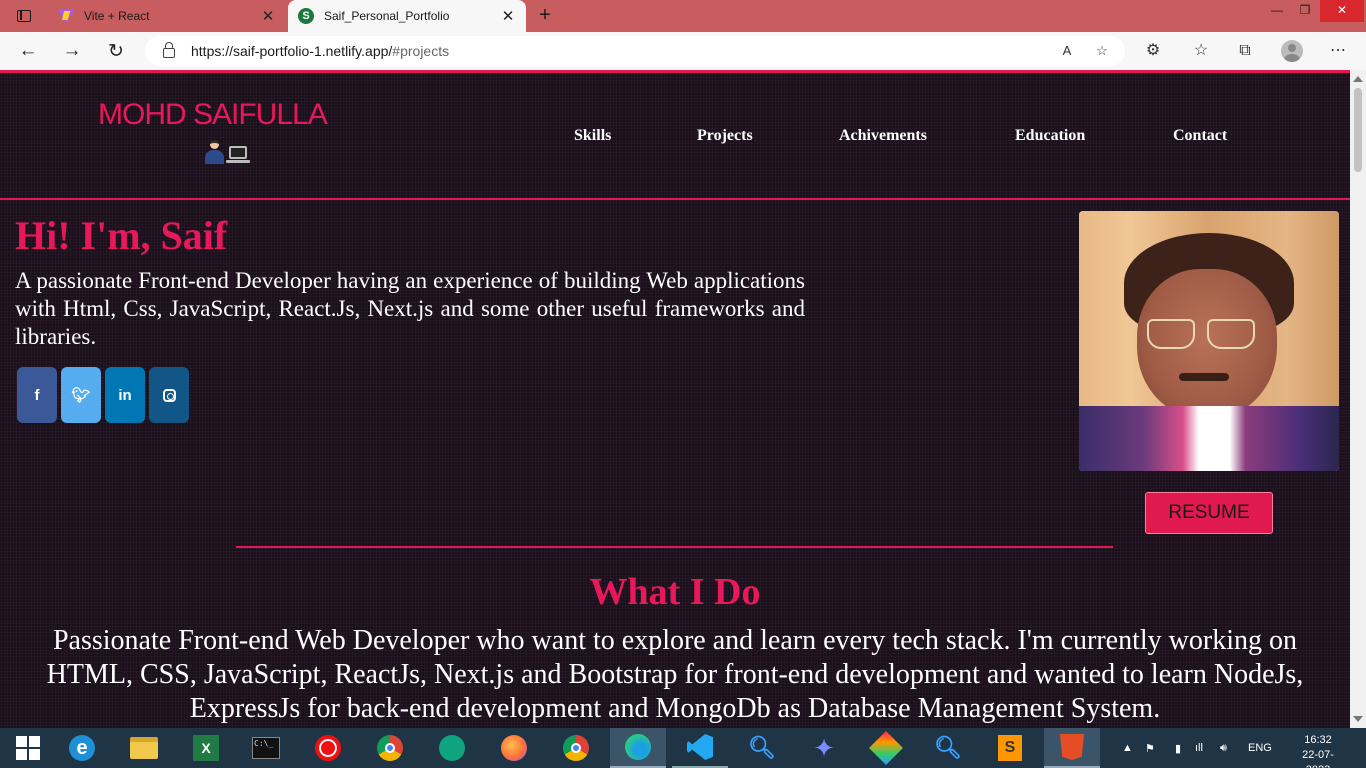  What do you see at coordinates (675, 592) in the screenshot?
I see `what-i-do-title: What I Do` at bounding box center [675, 592].